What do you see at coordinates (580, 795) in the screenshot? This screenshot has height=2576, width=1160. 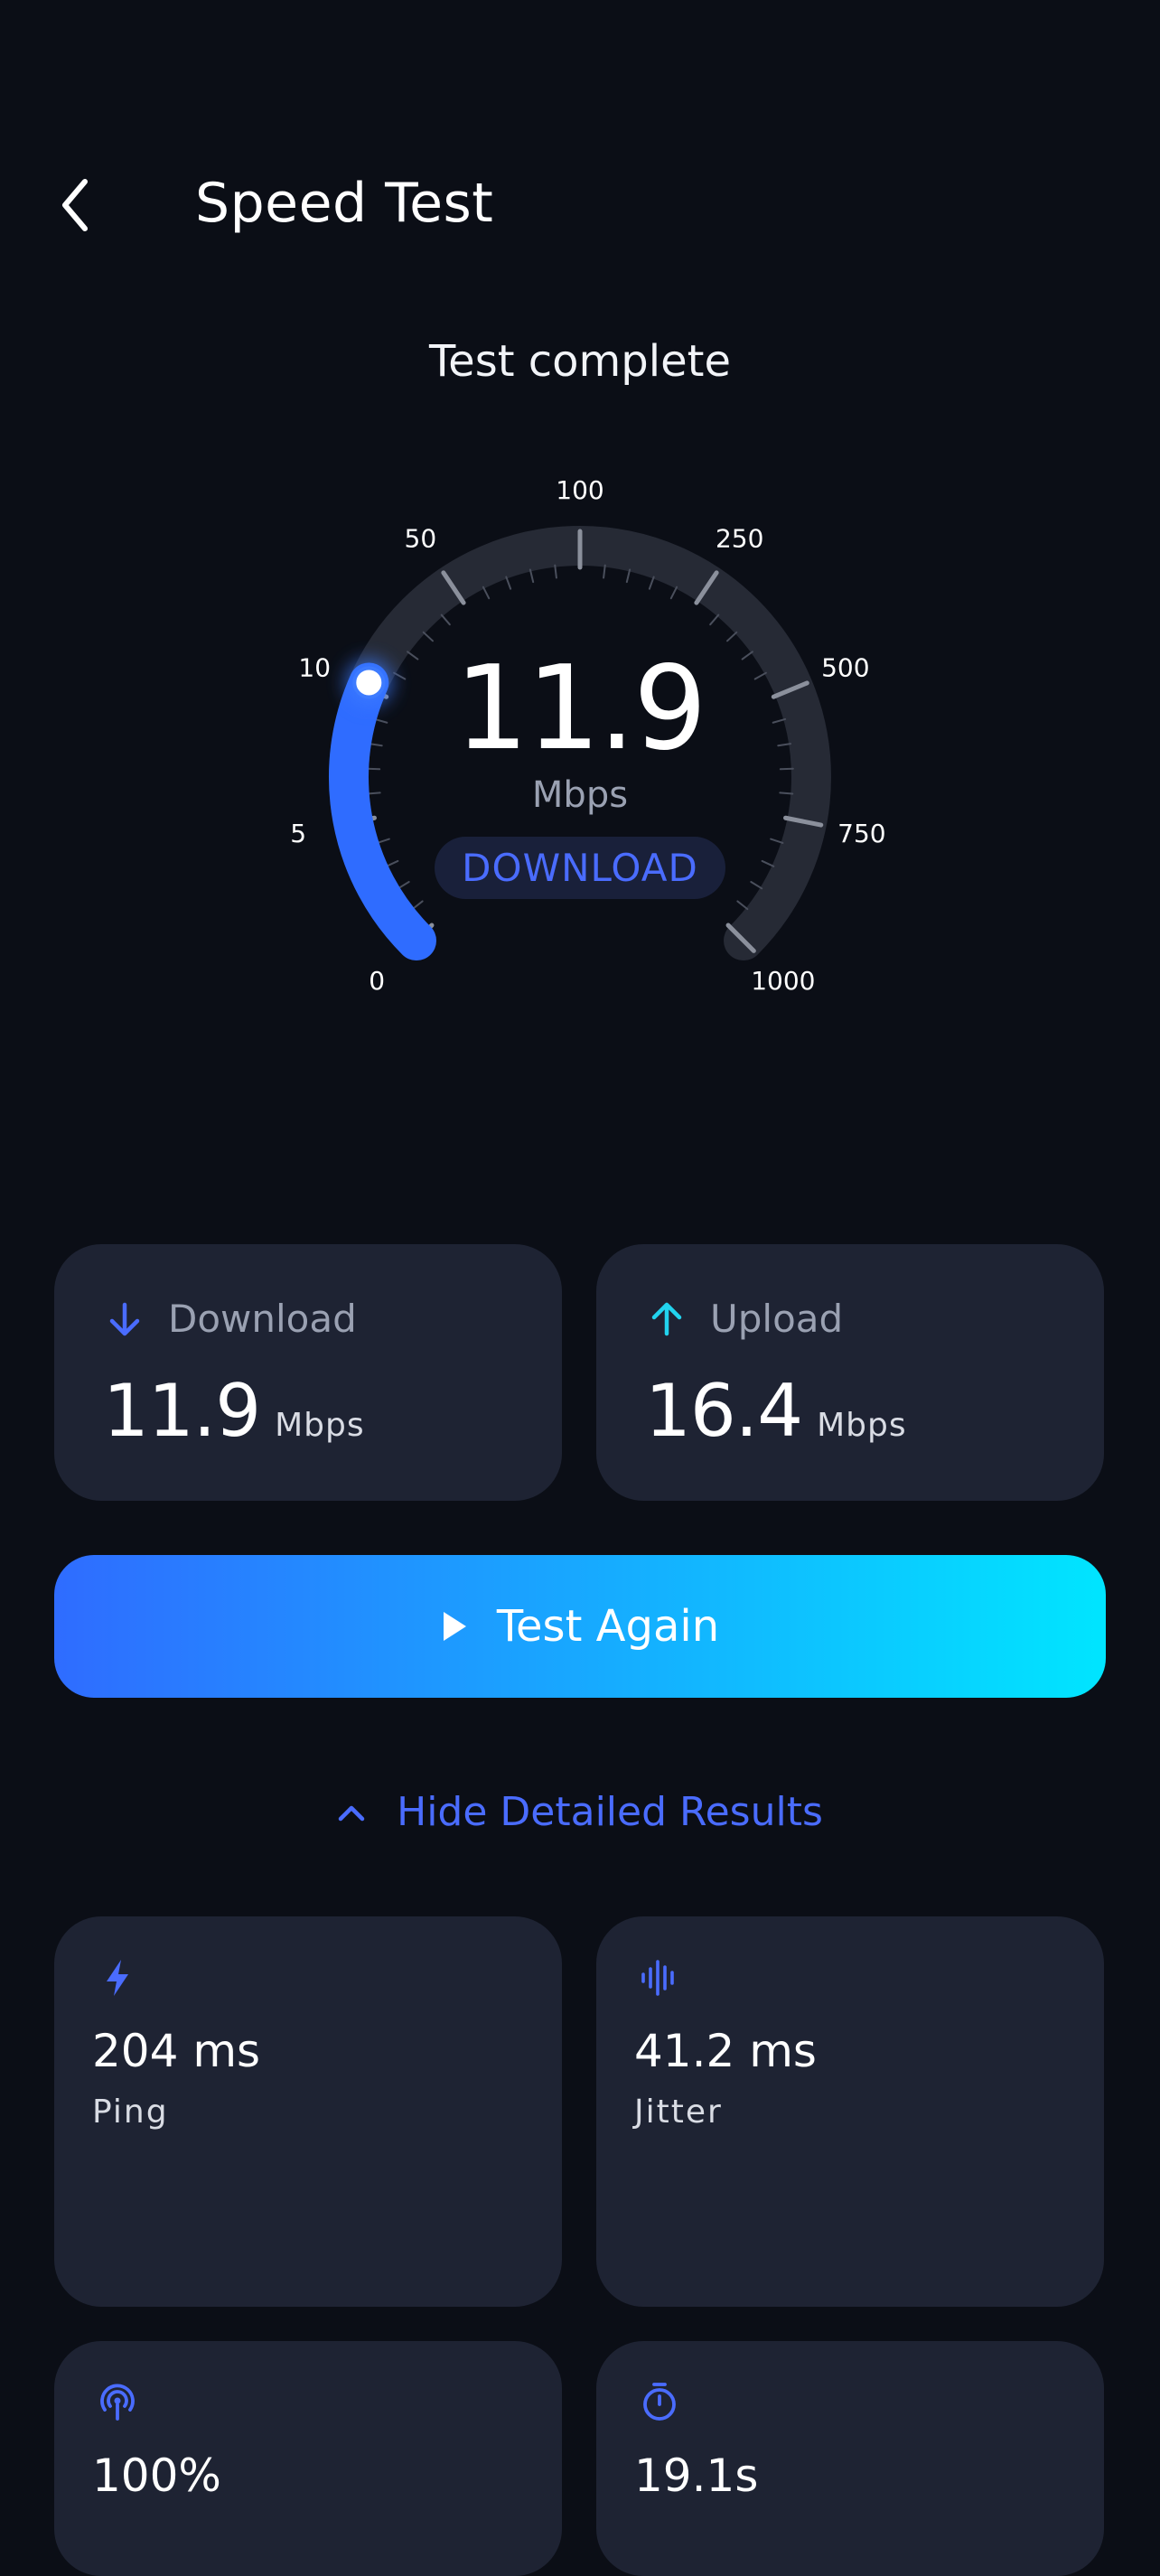 I see `speed-unit: Mbps` at bounding box center [580, 795].